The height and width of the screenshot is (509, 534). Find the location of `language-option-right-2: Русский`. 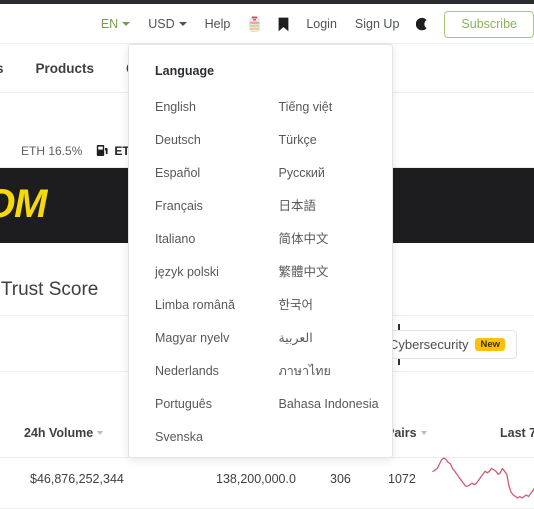

language-option-right-2: Русский is located at coordinates (337, 173).